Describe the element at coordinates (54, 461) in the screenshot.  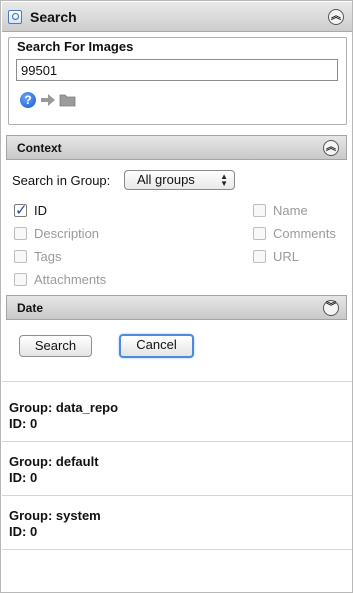
I see `result-group: Group: default` at that location.